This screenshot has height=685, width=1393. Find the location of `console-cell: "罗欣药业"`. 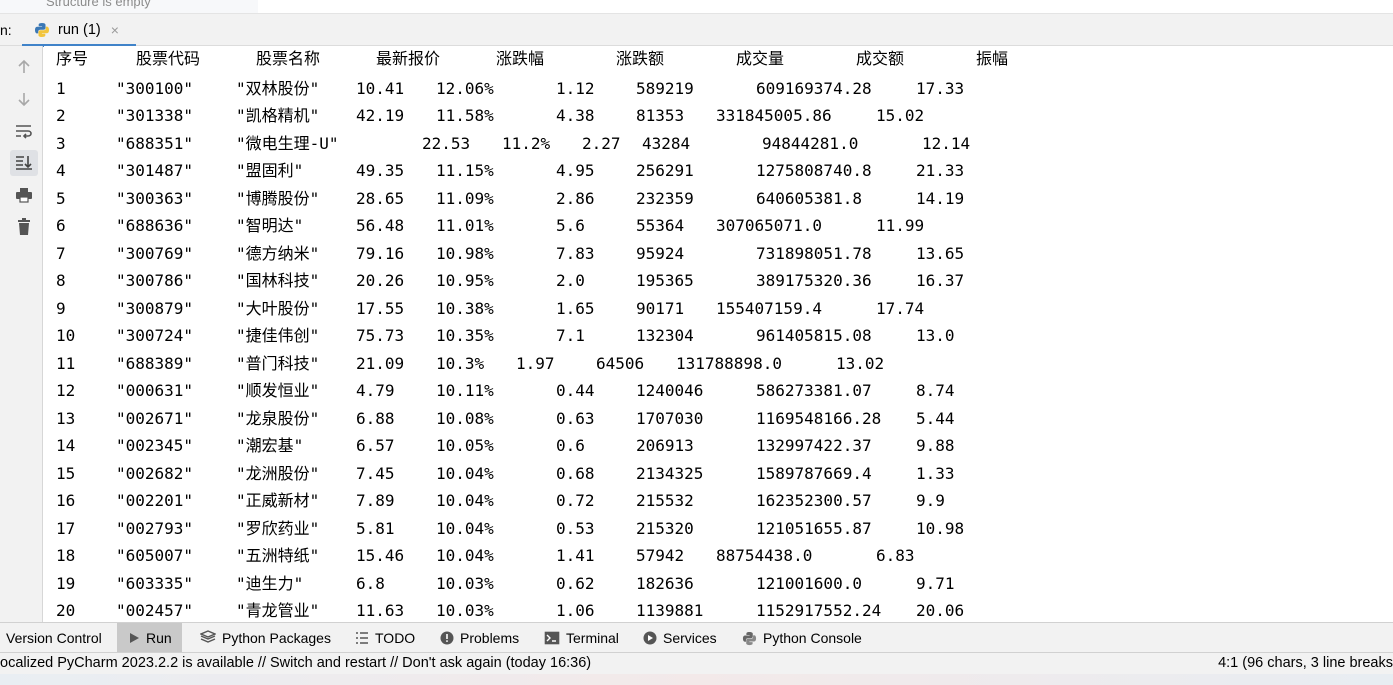

console-cell: "罗欣药业" is located at coordinates (278, 528).